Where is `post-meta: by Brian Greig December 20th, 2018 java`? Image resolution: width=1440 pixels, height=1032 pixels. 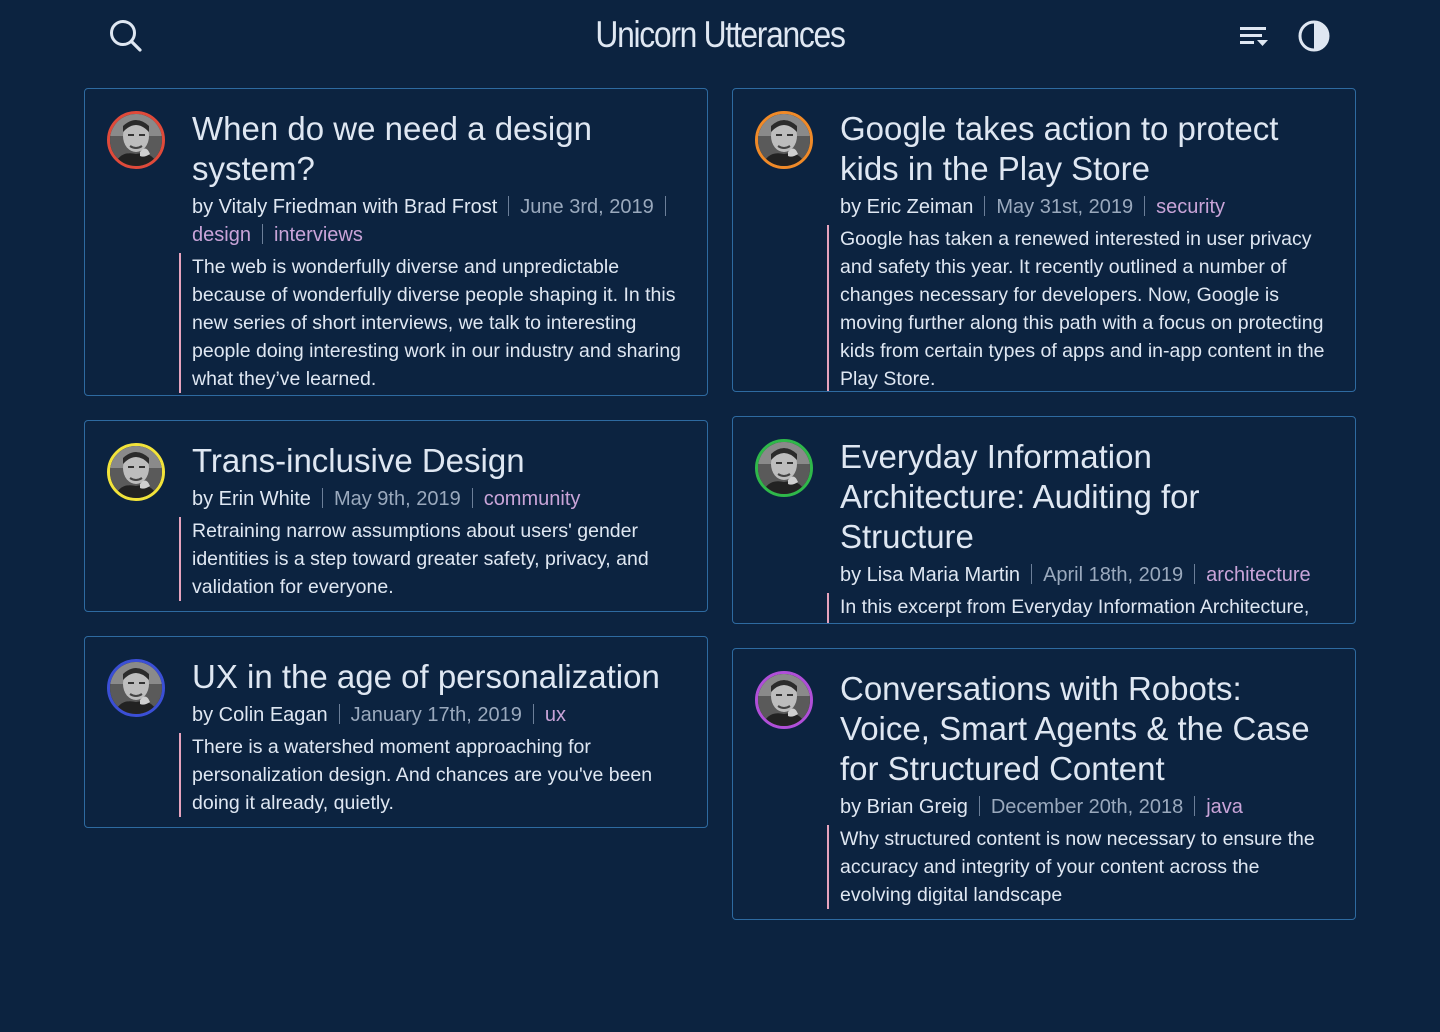
post-meta: by Brian Greig December 20th, 2018 java is located at coordinates (1086, 807).